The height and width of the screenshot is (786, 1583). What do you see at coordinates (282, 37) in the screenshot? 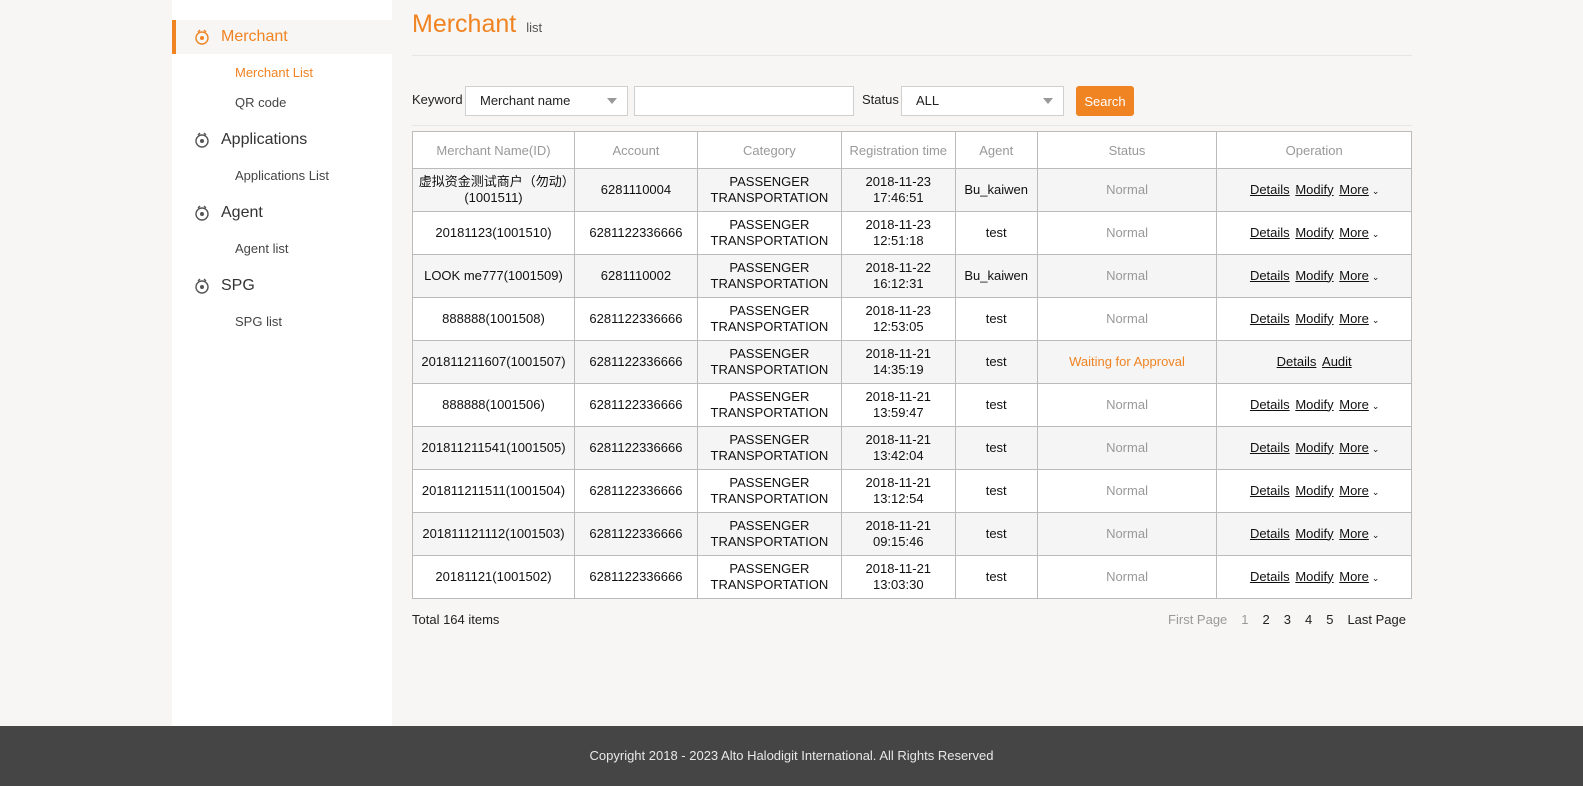
I see `nav-head-merchant: Merchant` at bounding box center [282, 37].